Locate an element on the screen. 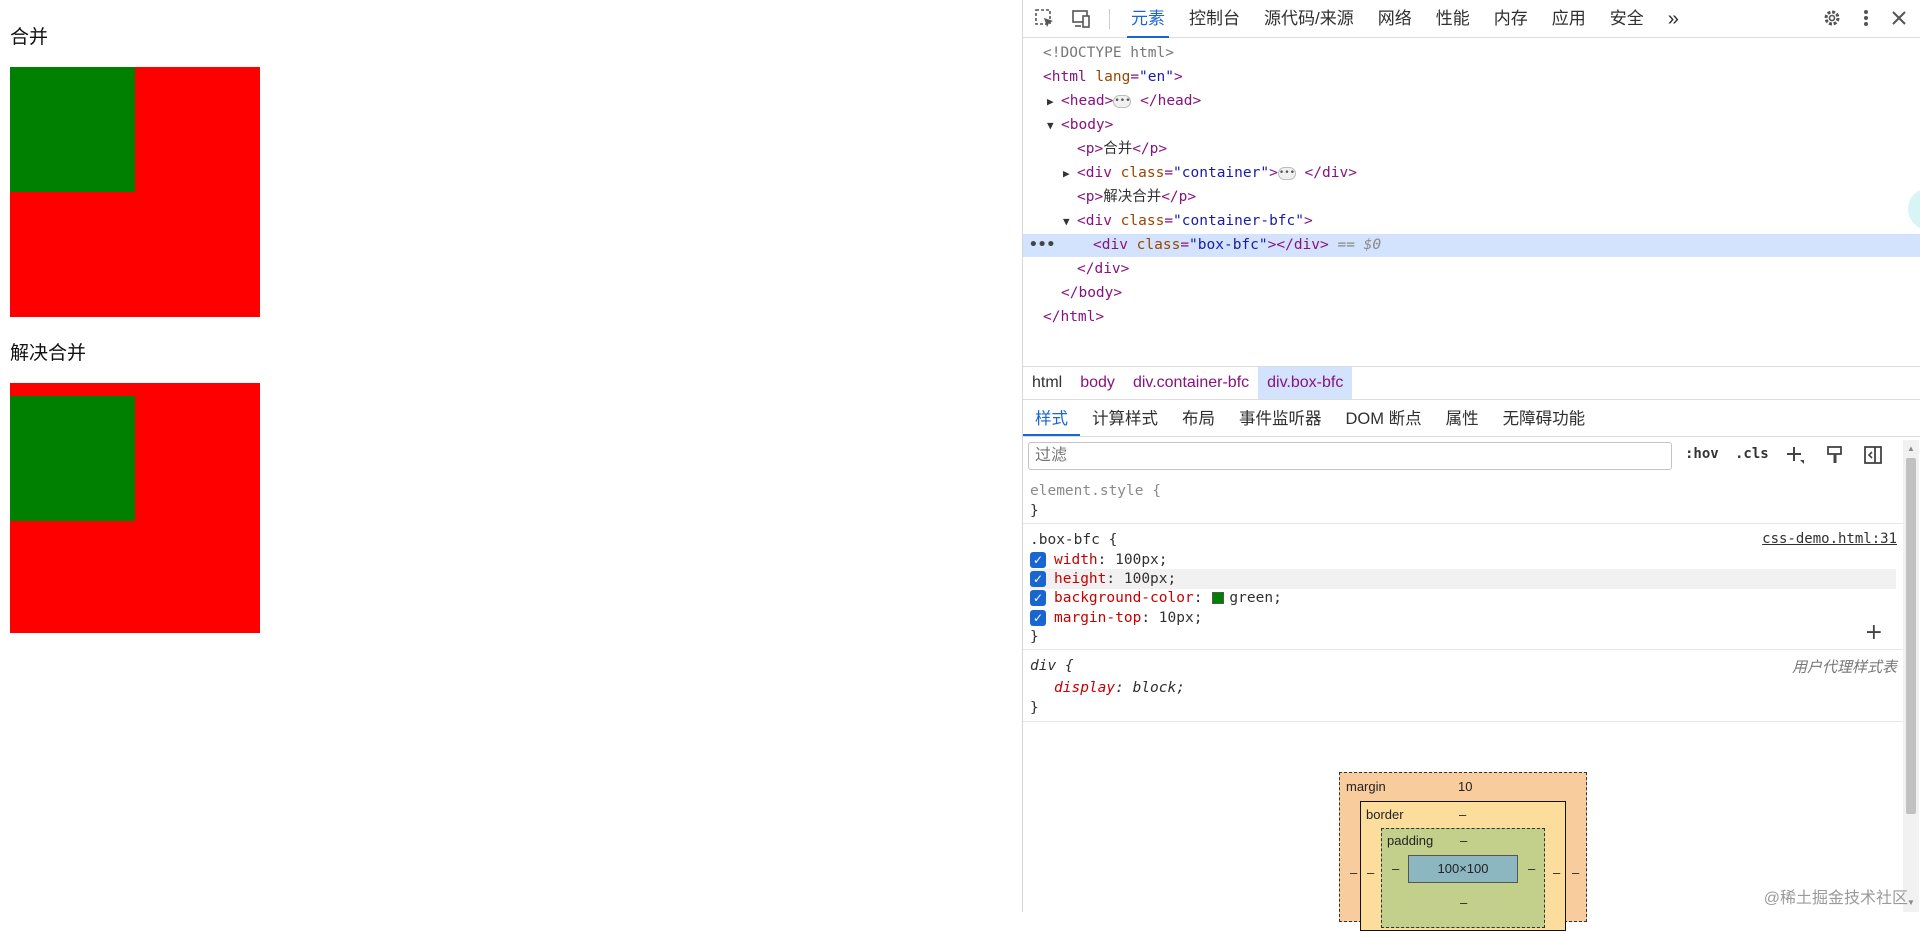  prop-background-color: ✓ background-color: green; is located at coordinates (1156, 598).